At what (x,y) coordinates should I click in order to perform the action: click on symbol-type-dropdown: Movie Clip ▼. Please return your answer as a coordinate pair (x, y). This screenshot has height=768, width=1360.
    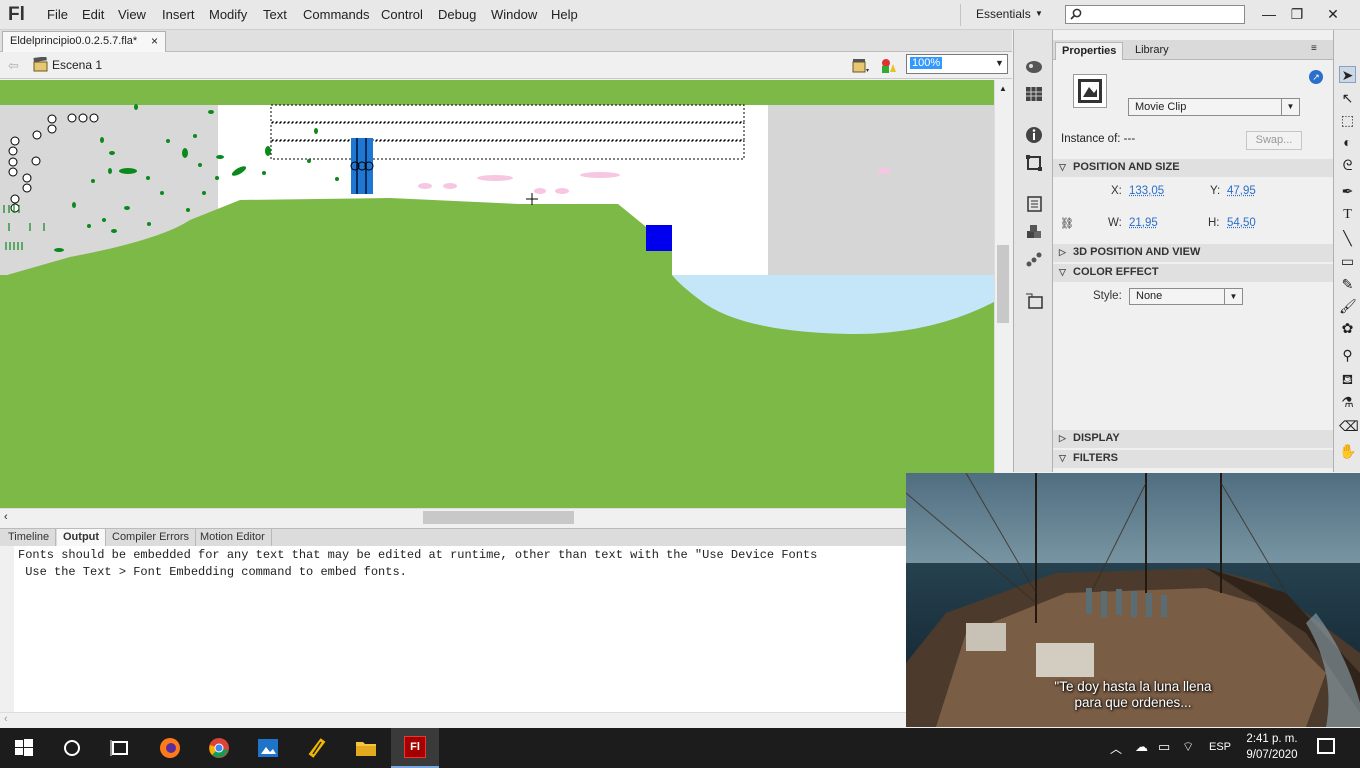
    Looking at the image, I should click on (1214, 107).